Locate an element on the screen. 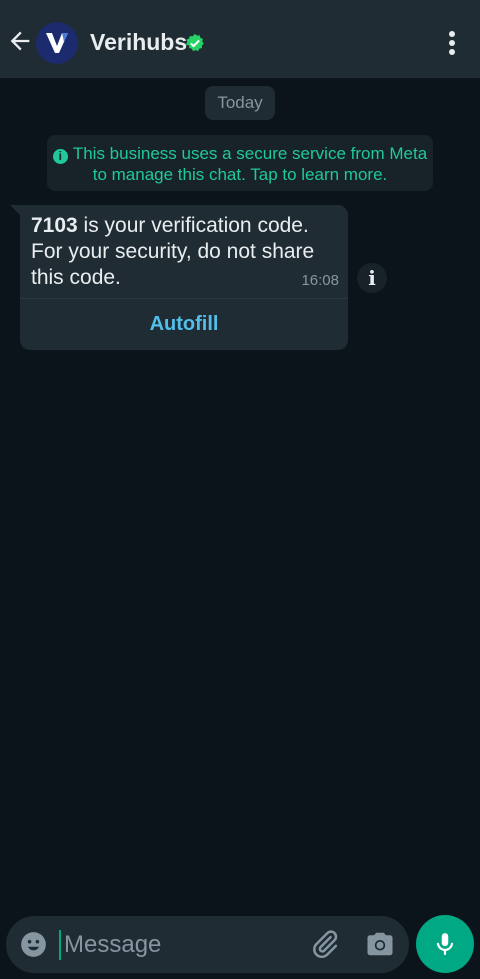  avatar is located at coordinates (57, 43).